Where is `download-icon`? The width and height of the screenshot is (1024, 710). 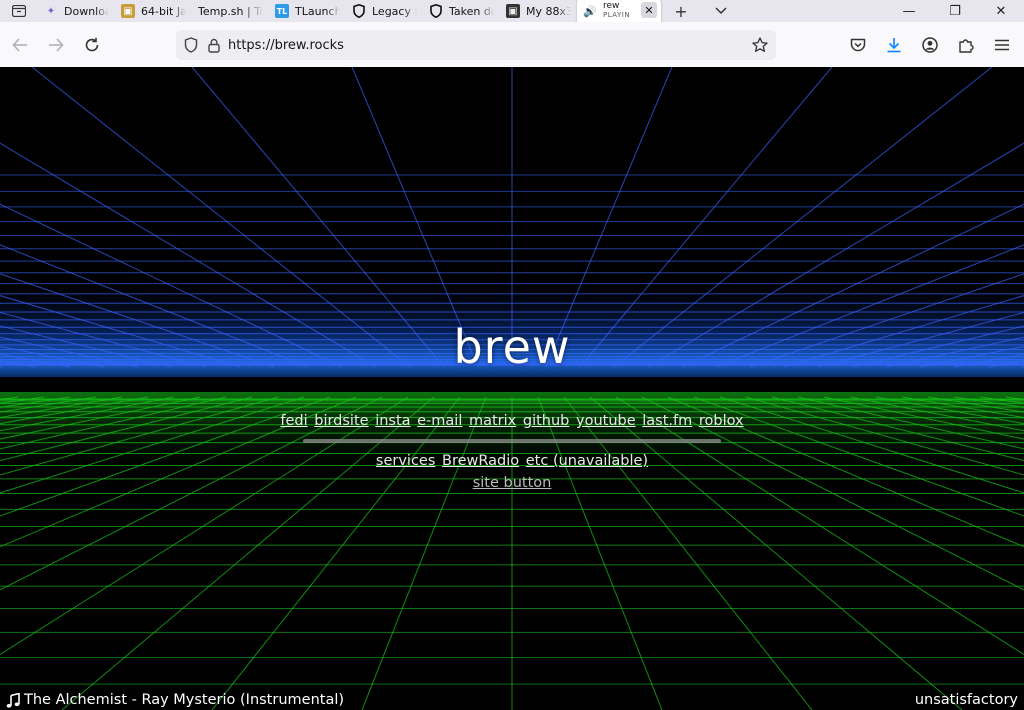
download-icon is located at coordinates (894, 45).